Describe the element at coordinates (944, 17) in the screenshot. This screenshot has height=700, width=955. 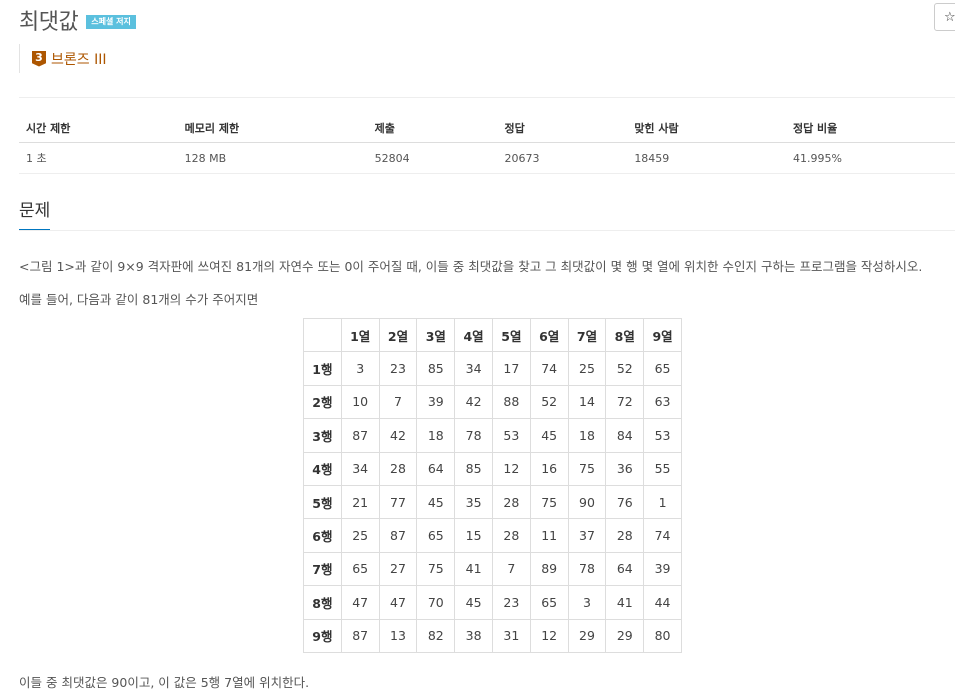
I see `favorite-button: ☆` at that location.